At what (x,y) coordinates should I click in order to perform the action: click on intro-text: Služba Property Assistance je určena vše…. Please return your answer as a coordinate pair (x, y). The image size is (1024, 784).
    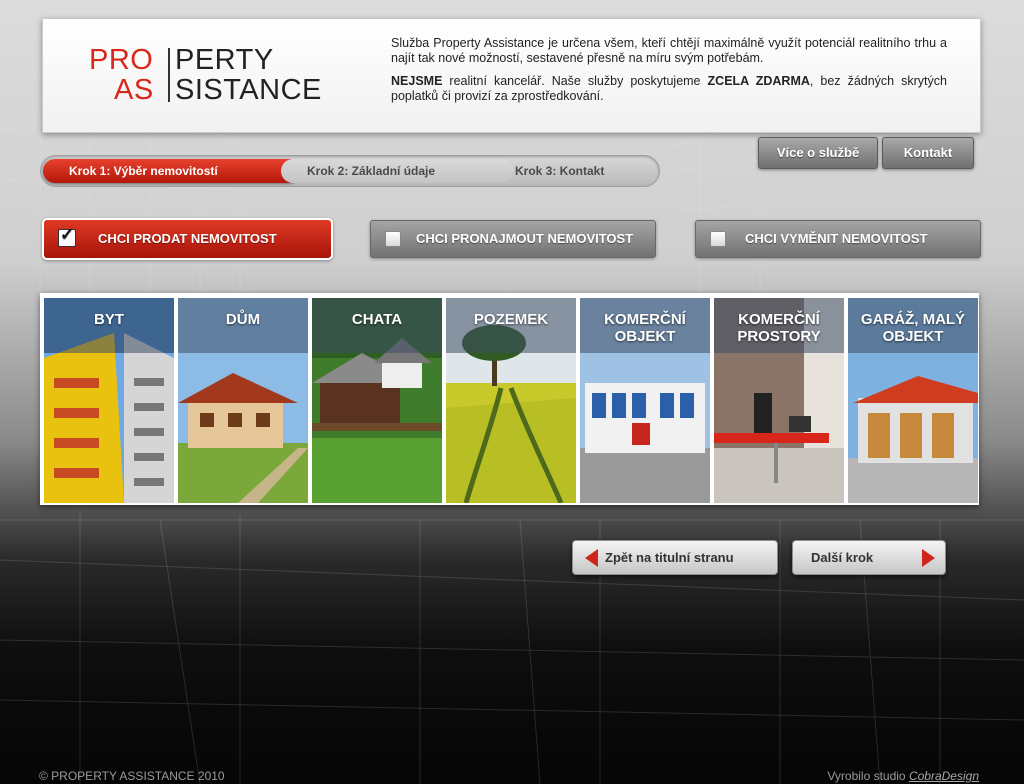
    Looking at the image, I should click on (669, 74).